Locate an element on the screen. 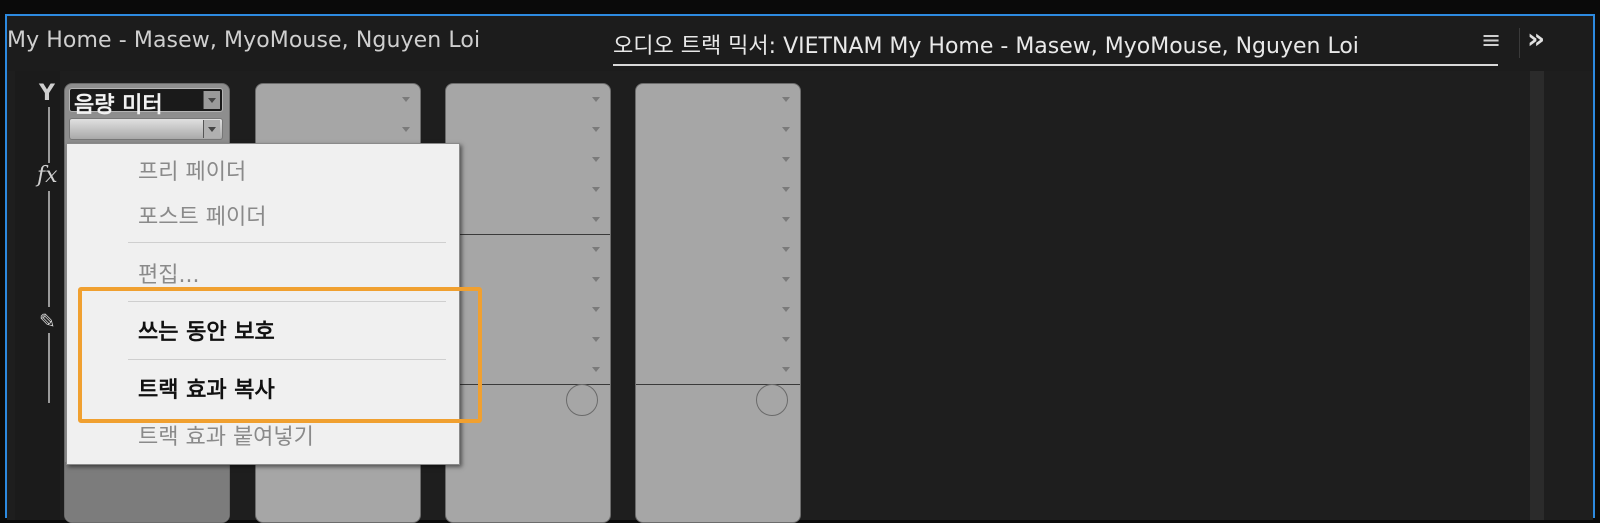 The image size is (1600, 523). menu-item-paste-track-effects: 트랙 효과 붙여넣기 is located at coordinates (226, 435).